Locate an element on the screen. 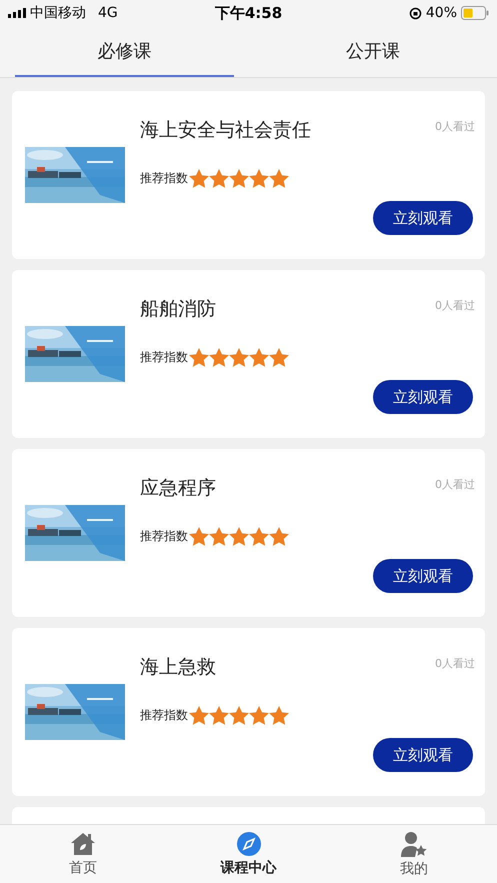  carrier-name: 中国移动 is located at coordinates (58, 13).